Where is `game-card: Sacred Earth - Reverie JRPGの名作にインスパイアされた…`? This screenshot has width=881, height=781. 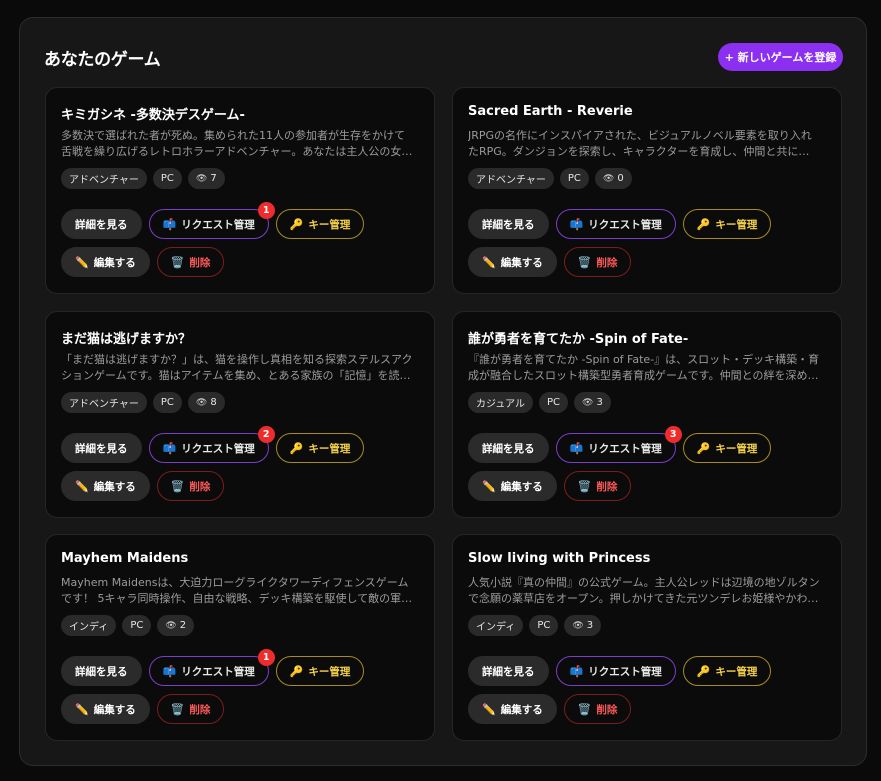
game-card: Sacred Earth - Reverie JRPGの名作にインスパイアされた… is located at coordinates (647, 190).